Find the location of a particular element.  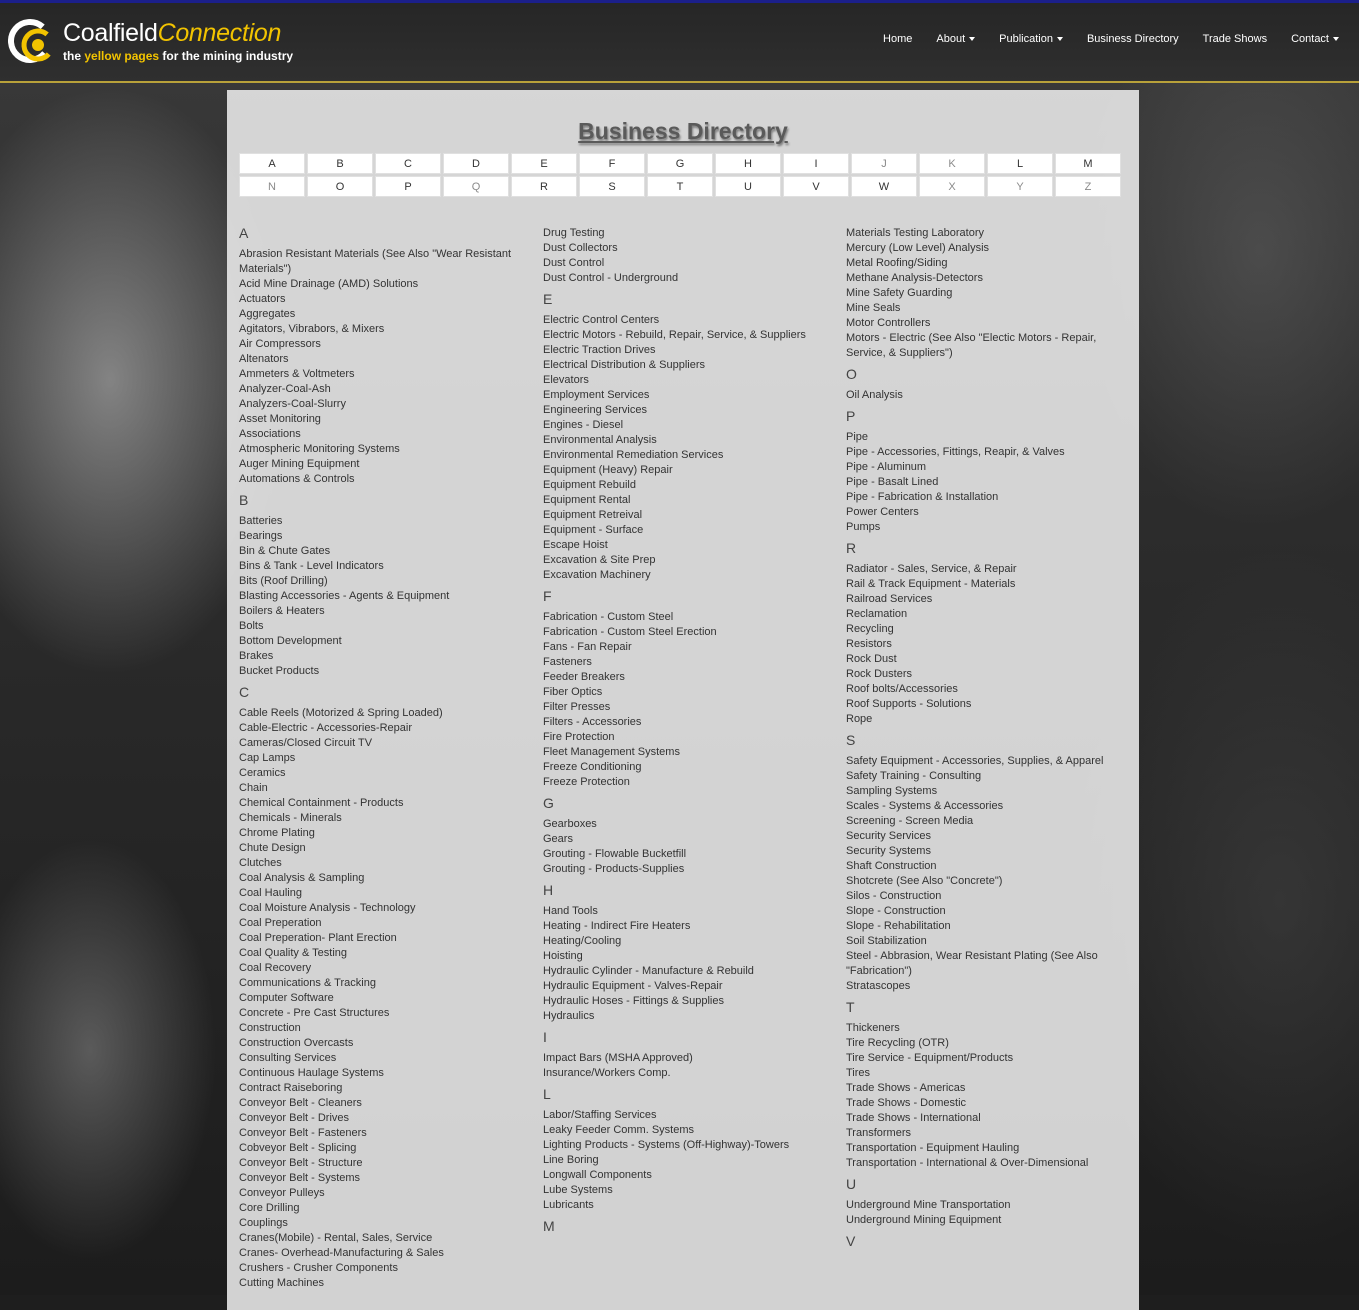

category-link: Rail & Track Equipment - Materials is located at coordinates (986, 584).